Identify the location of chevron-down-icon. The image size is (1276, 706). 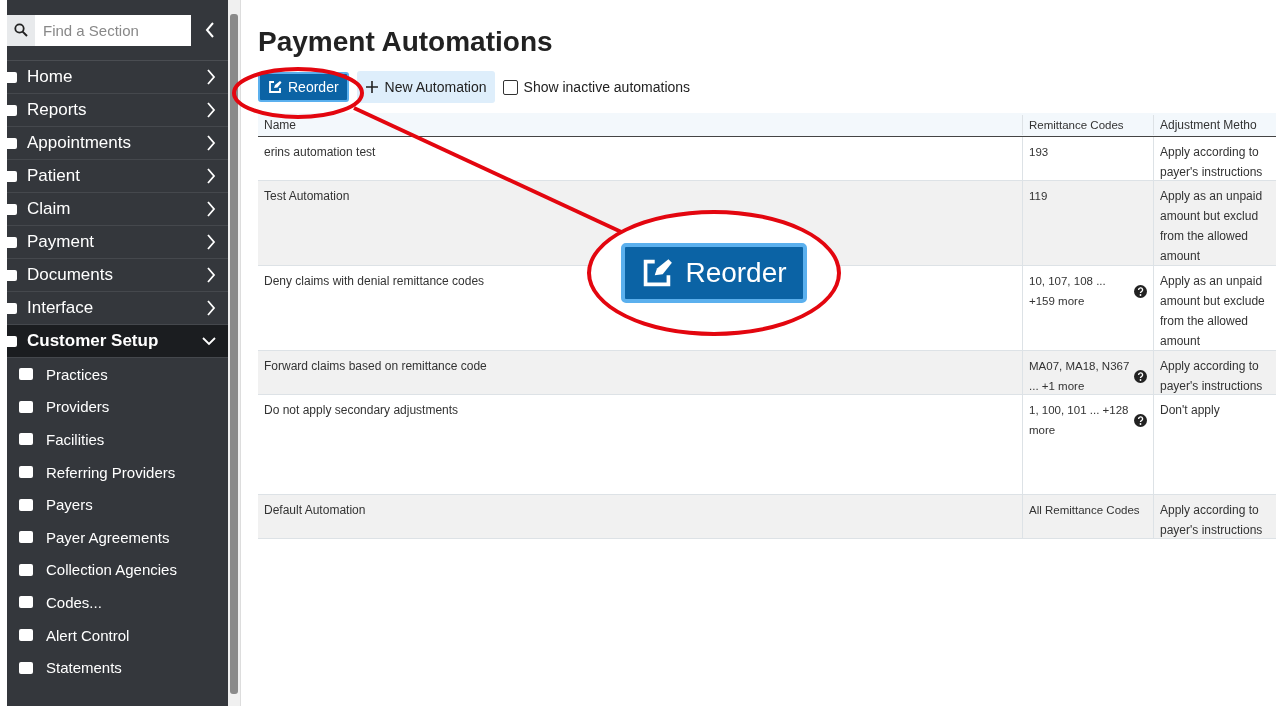
(209, 341).